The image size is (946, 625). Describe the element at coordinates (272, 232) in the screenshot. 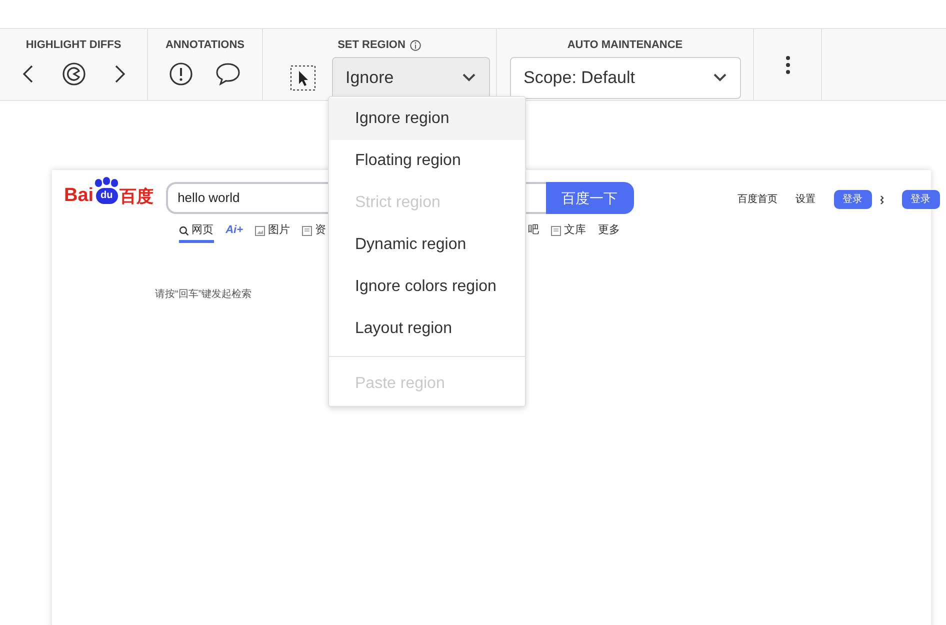

I see `nav-tab: 图片` at that location.